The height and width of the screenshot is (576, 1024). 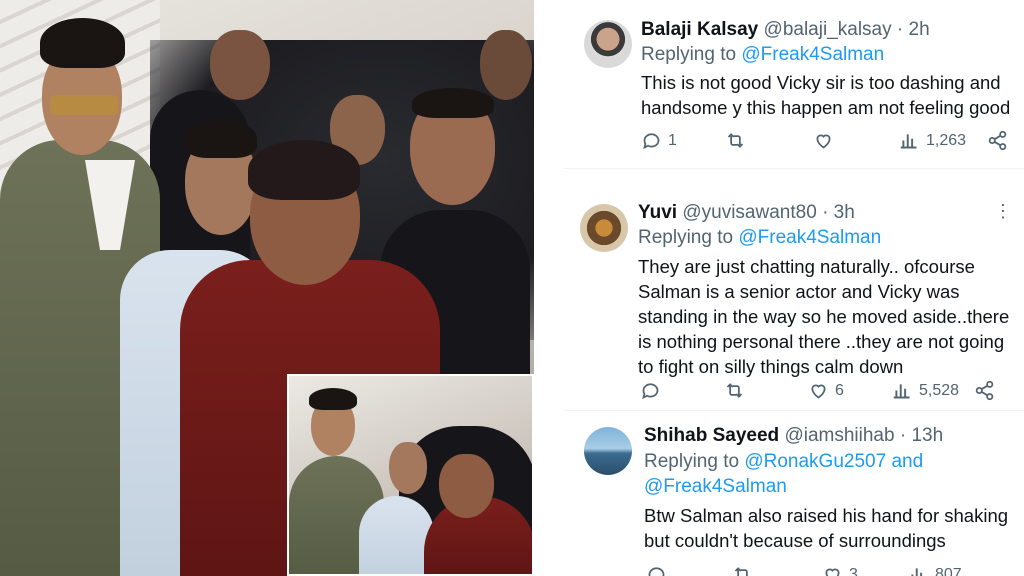 What do you see at coordinates (84, 105) in the screenshot?
I see `sunglasses` at bounding box center [84, 105].